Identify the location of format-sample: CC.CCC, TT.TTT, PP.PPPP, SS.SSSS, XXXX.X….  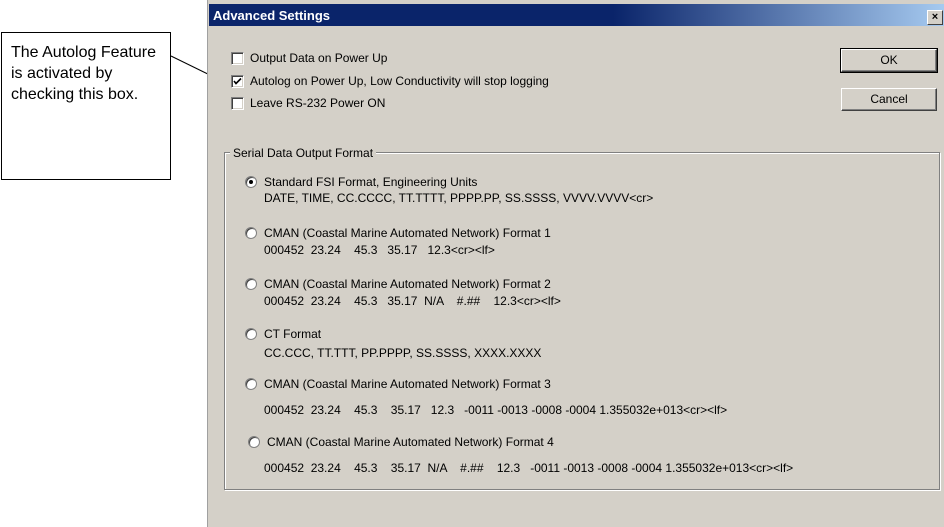
(403, 353).